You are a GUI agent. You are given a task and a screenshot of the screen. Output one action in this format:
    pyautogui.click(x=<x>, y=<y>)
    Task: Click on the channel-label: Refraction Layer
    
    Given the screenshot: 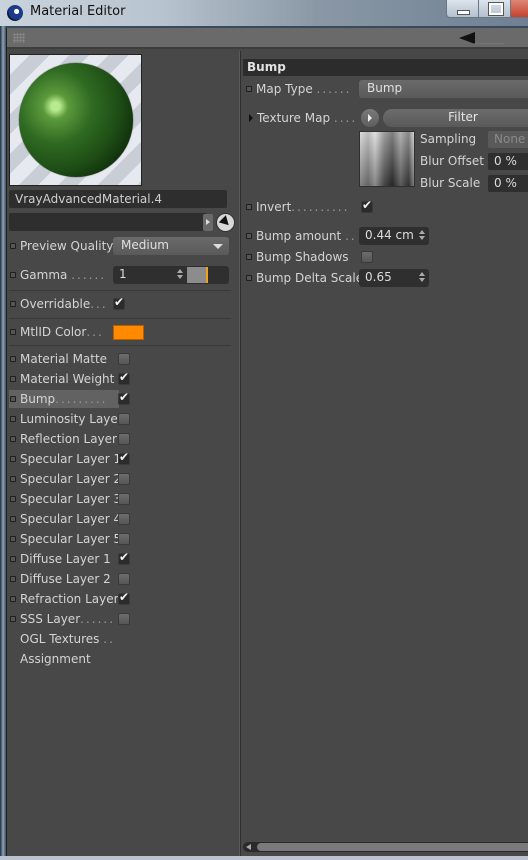 What is the action you would take?
    pyautogui.click(x=69, y=599)
    